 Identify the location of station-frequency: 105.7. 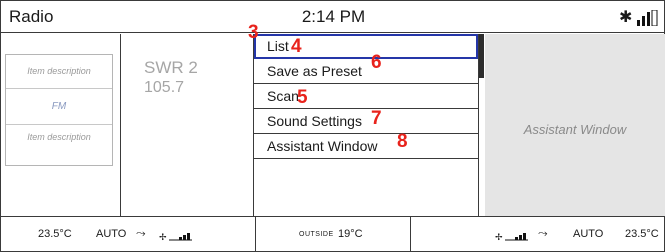
(164, 87).